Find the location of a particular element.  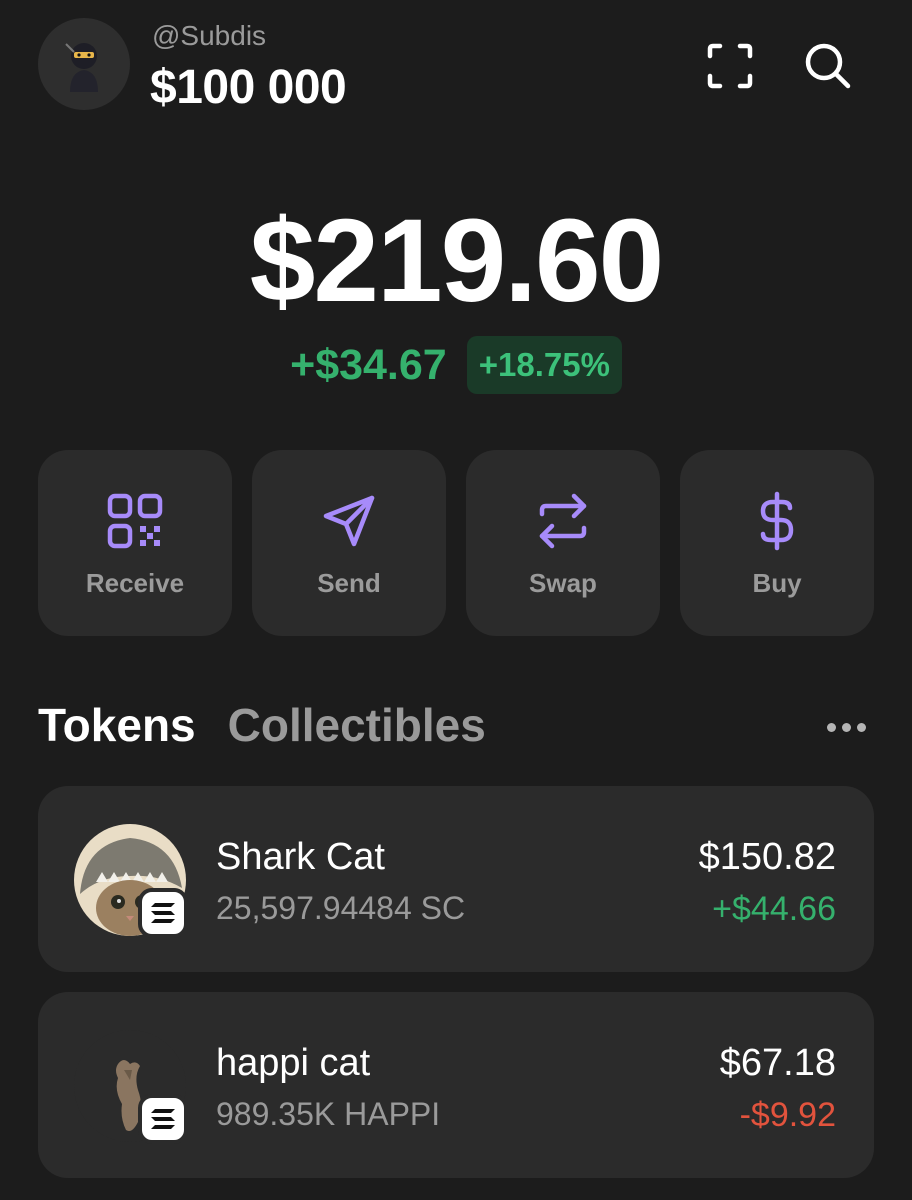

buy-button: Buy is located at coordinates (777, 543).